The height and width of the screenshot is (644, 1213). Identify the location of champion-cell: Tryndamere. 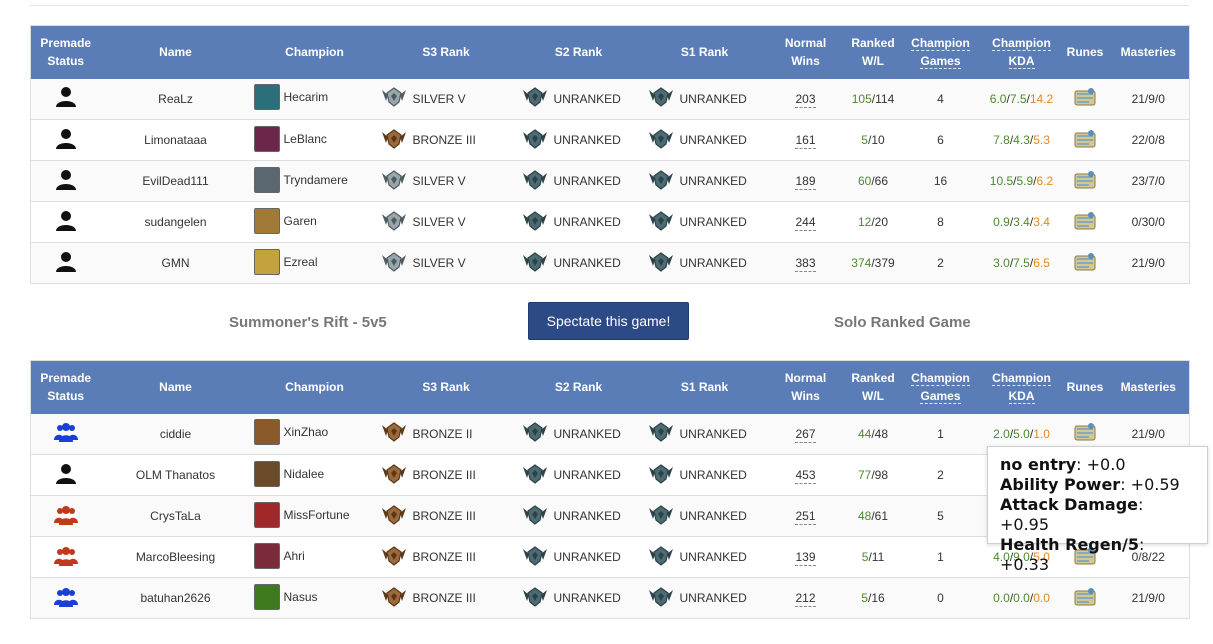
(314, 181).